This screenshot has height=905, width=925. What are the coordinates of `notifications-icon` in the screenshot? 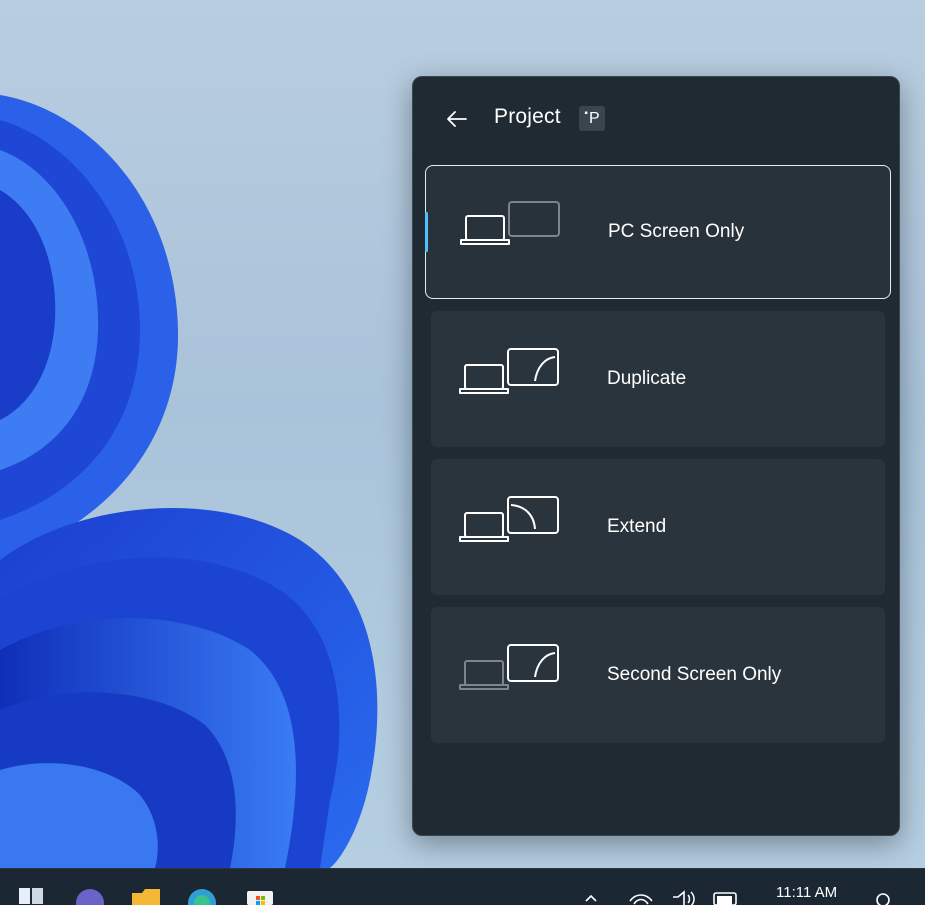 It's located at (883, 898).